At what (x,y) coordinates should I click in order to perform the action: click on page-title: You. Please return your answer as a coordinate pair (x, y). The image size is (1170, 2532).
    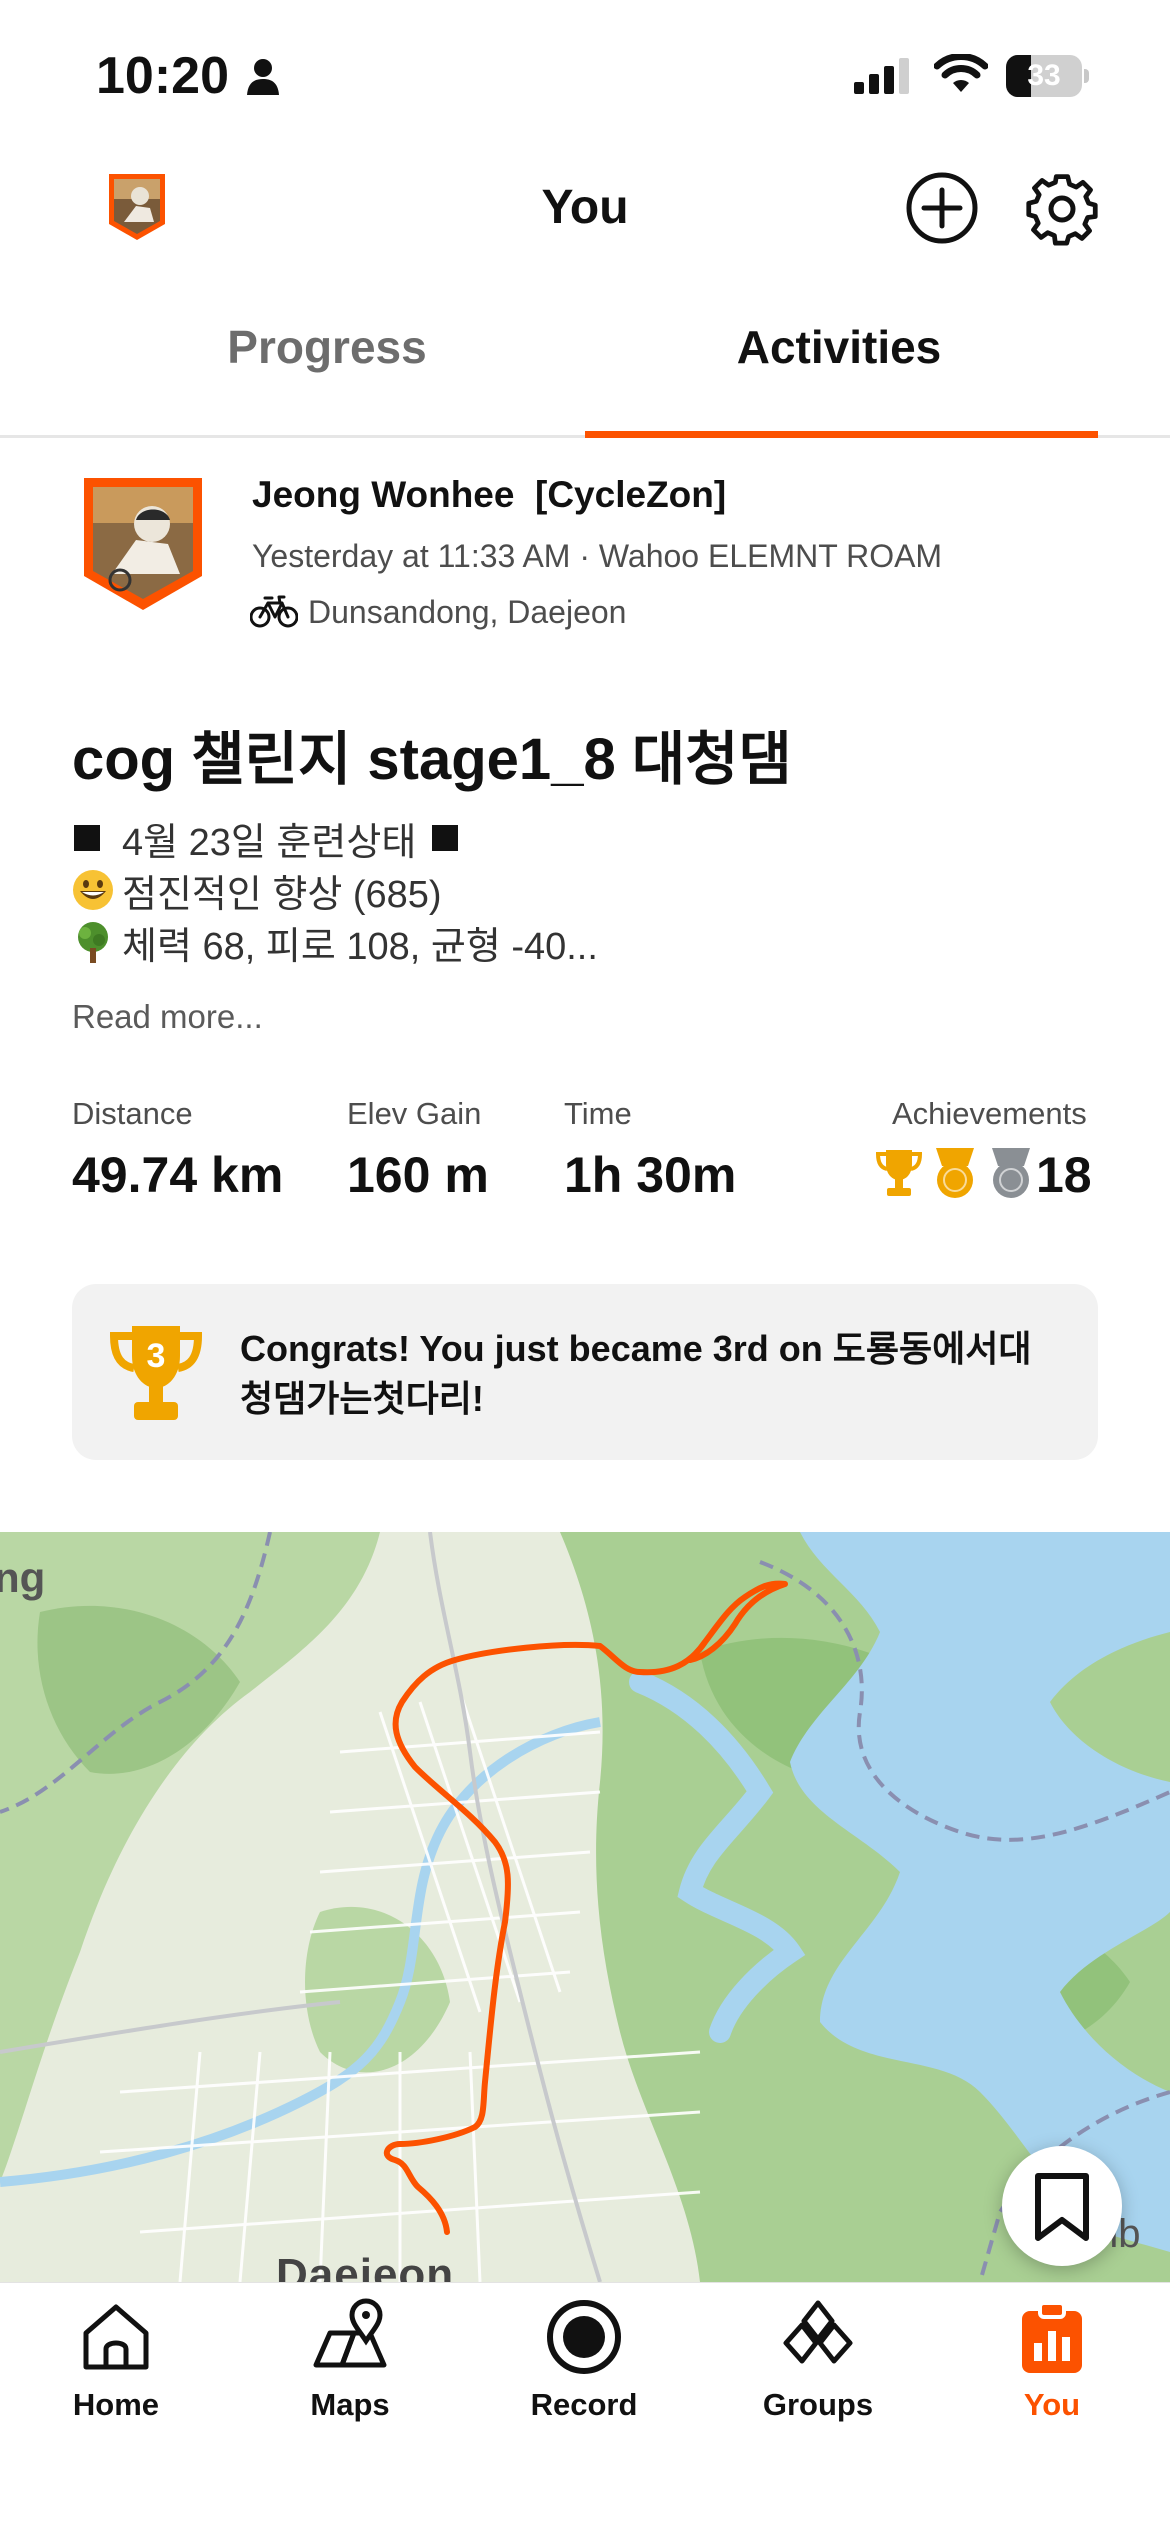
    Looking at the image, I should click on (585, 207).